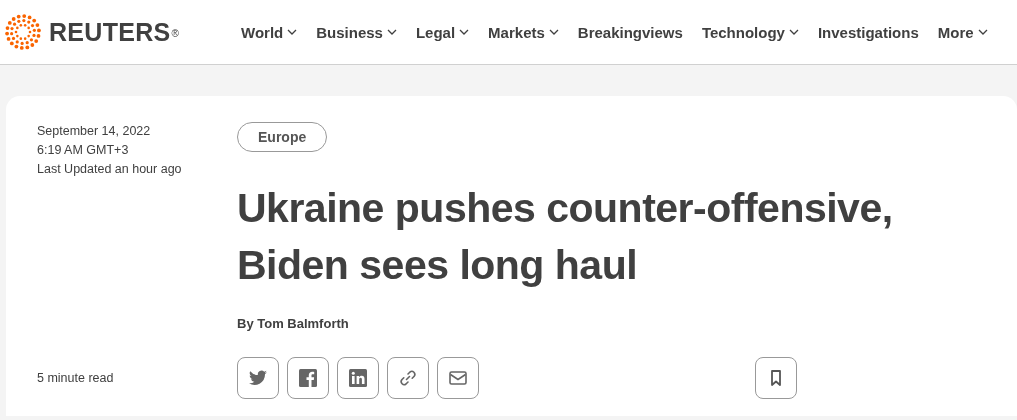 Image resolution: width=1017 pixels, height=420 pixels. What do you see at coordinates (868, 32) in the screenshot?
I see `nav-link: Investigations` at bounding box center [868, 32].